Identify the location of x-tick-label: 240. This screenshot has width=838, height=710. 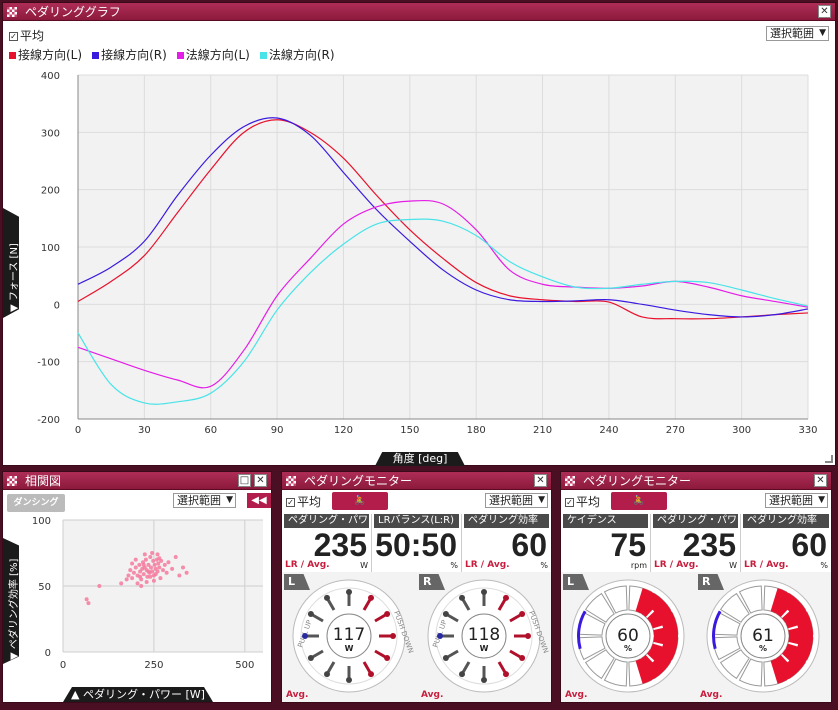
(608, 430).